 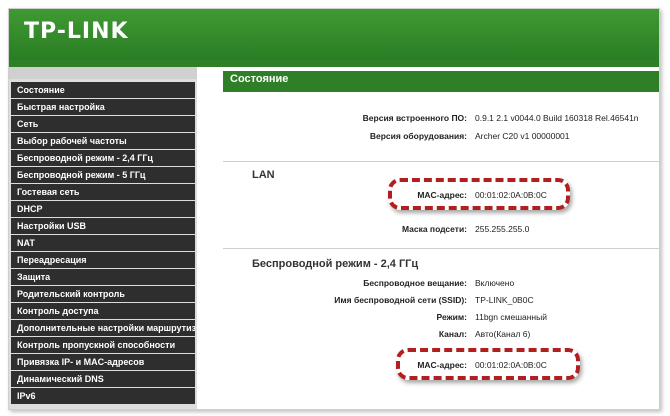 What do you see at coordinates (263, 175) in the screenshot?
I see `lan-title: LAN` at bounding box center [263, 175].